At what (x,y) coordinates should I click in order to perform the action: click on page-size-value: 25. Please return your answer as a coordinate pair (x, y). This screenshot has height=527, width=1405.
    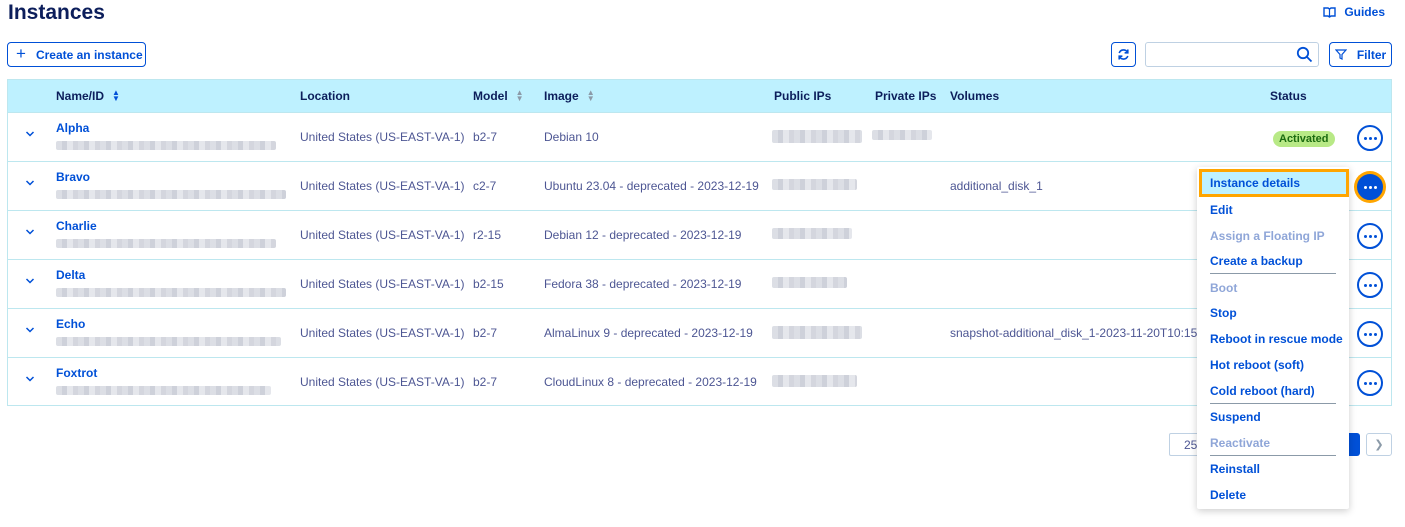
    Looking at the image, I should click on (1191, 445).